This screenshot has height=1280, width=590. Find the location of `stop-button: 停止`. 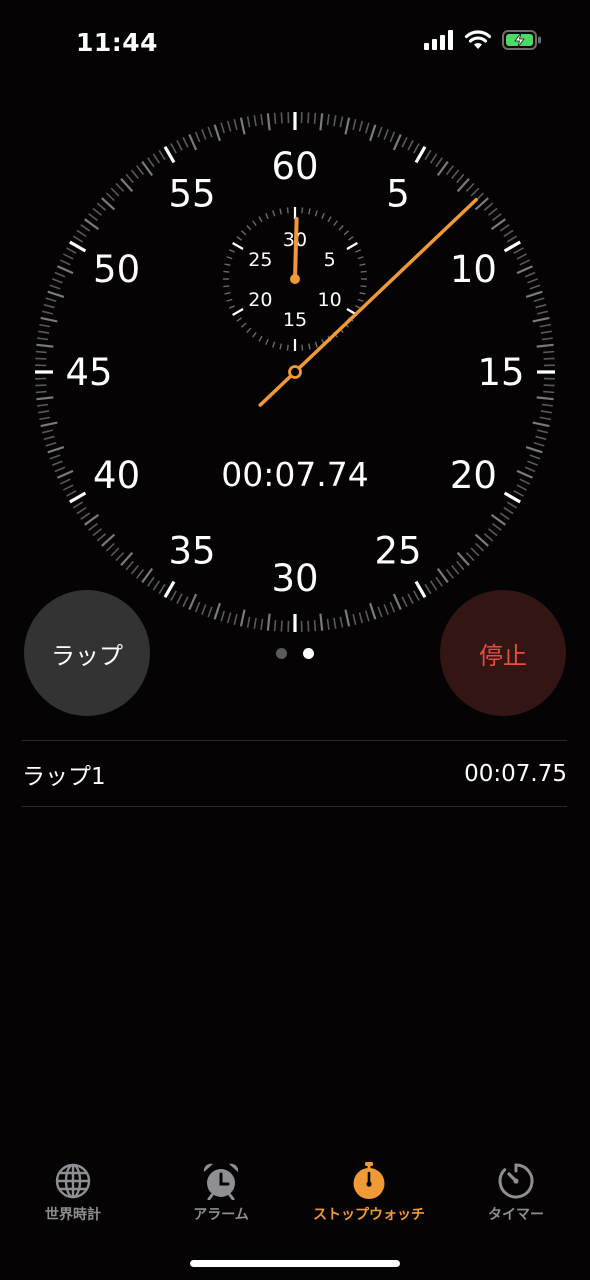

stop-button: 停止 is located at coordinates (503, 653).